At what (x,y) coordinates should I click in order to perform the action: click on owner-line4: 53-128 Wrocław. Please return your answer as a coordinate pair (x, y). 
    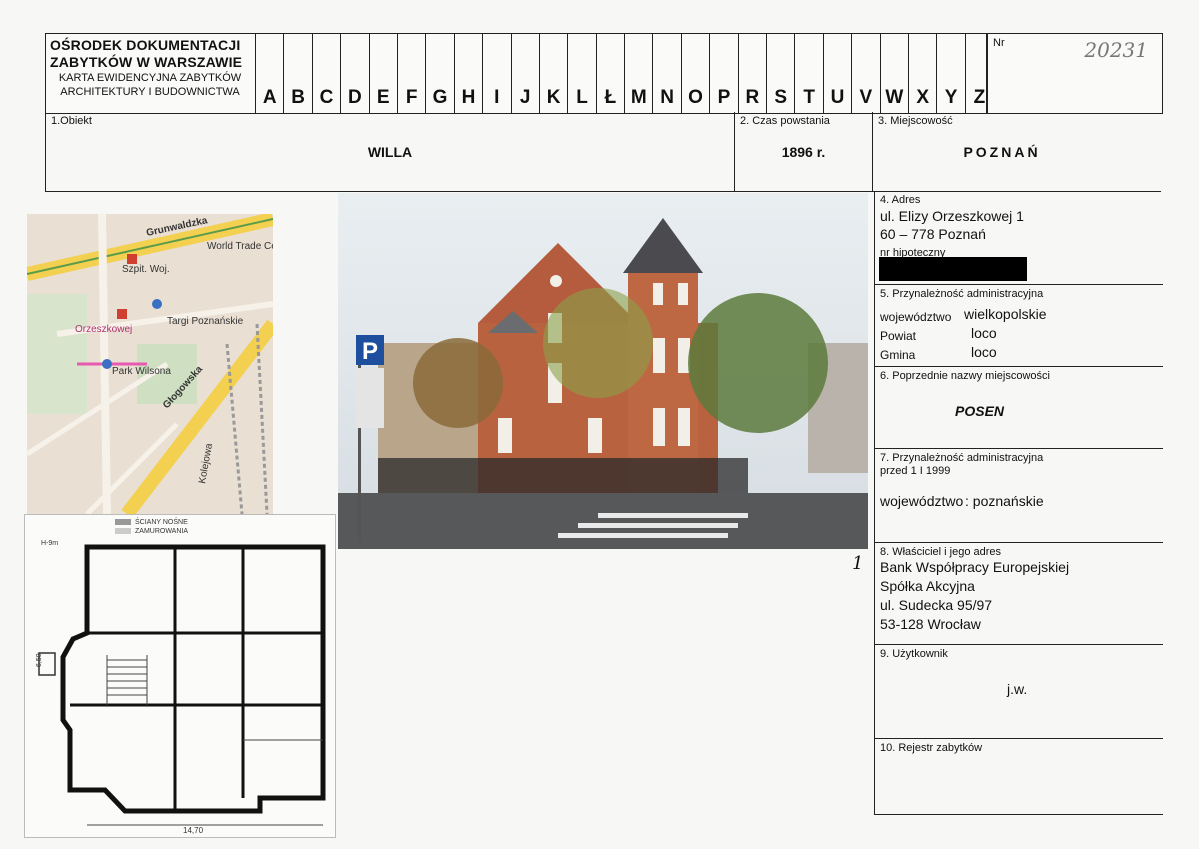
    Looking at the image, I should click on (930, 624).